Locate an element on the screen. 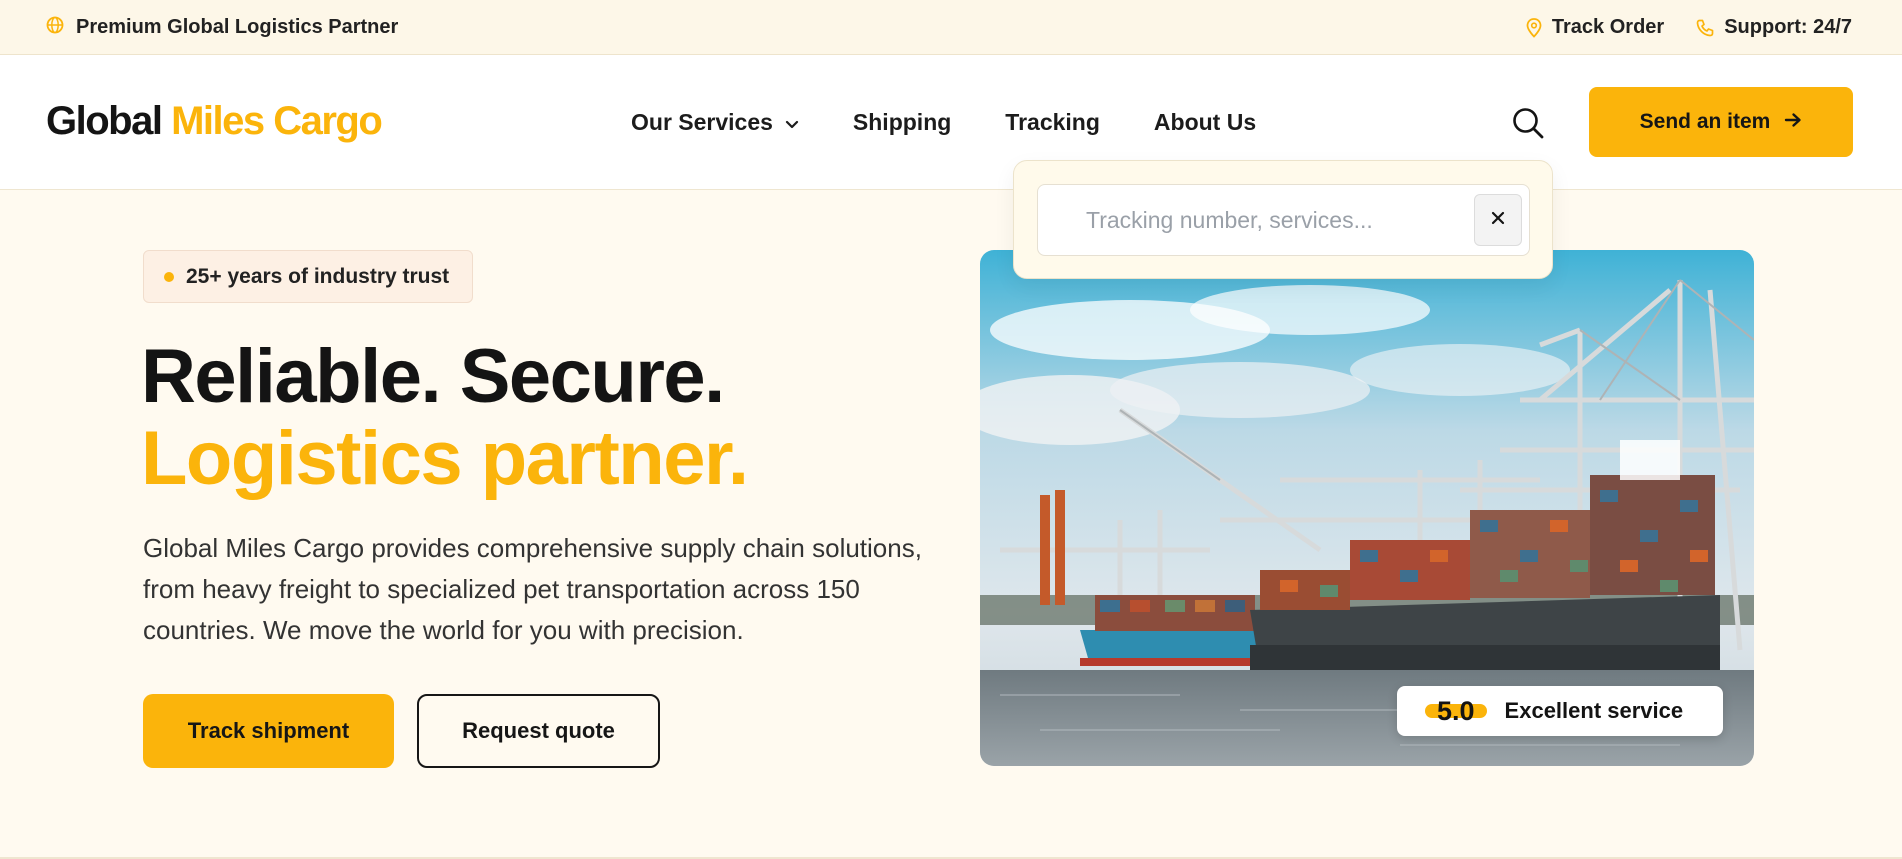 Image resolution: width=1902 pixels, height=859 pixels. hero-title-line1: Reliable. Secure. is located at coordinates (433, 376).